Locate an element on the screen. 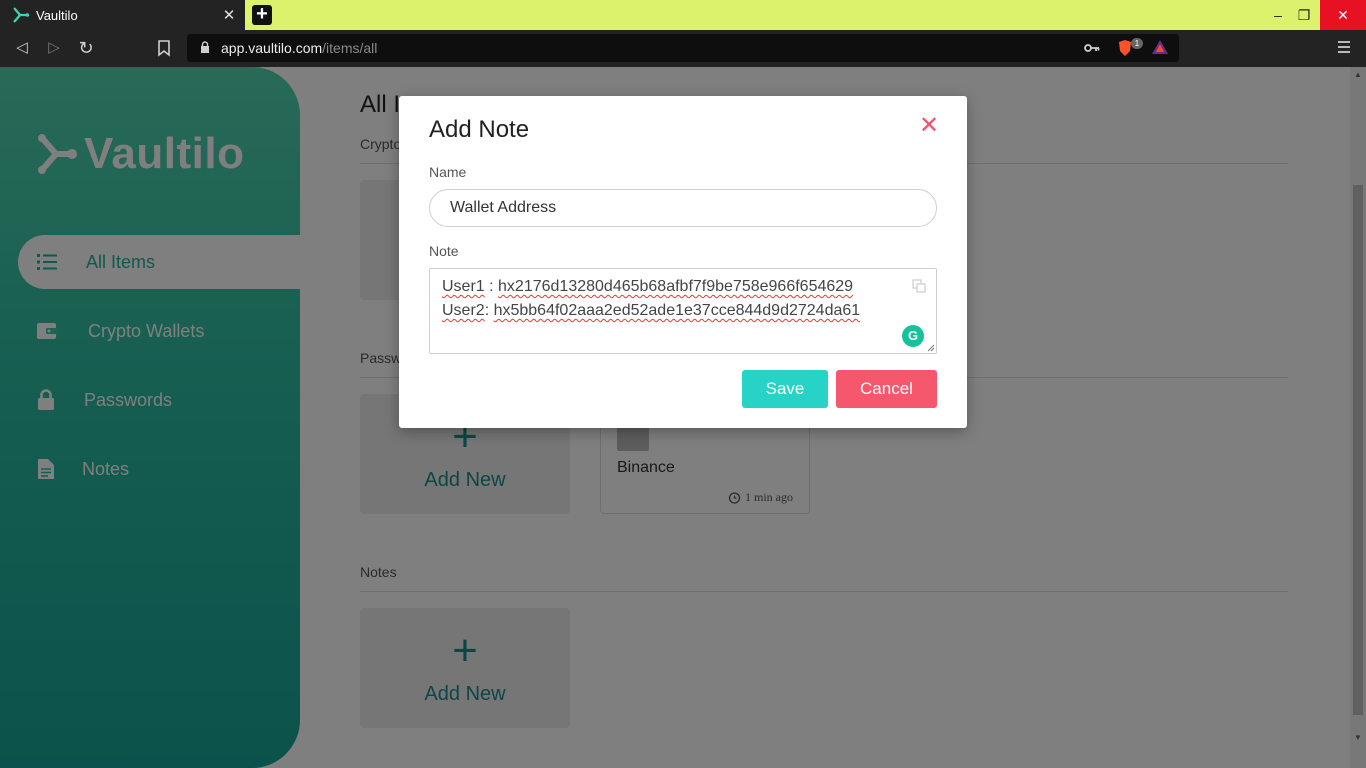 Image resolution: width=1366 pixels, height=768 pixels. browser-menu-icon is located at coordinates (1344, 47).